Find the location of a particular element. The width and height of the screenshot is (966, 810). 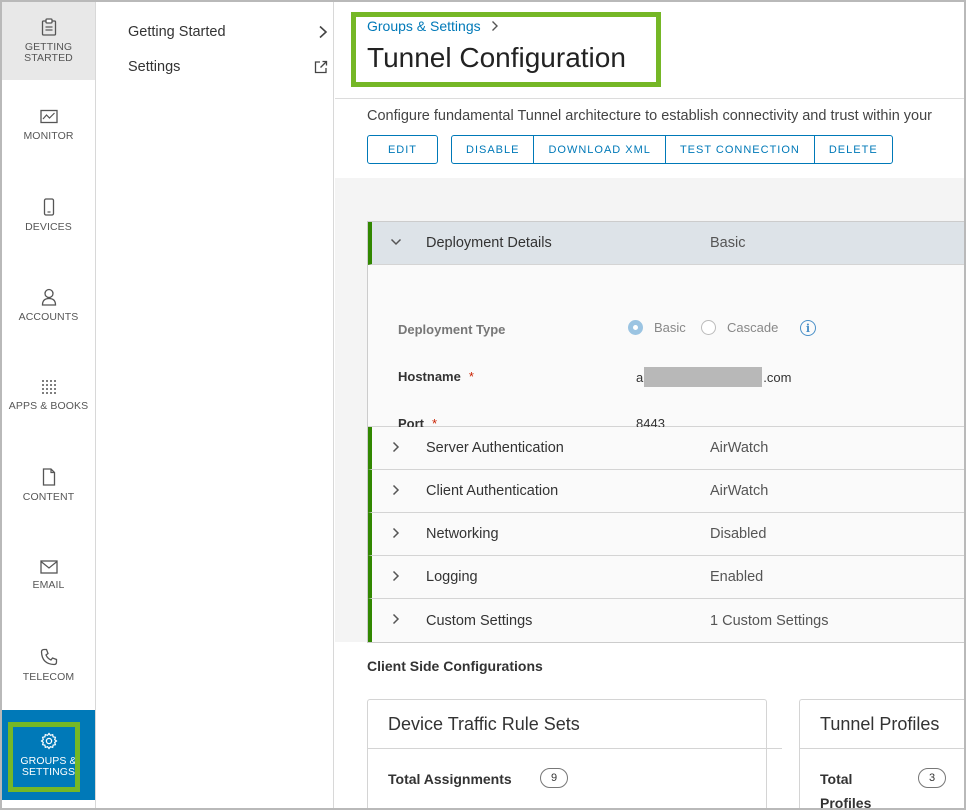

rail-item-apps-books: APPS & BOOKS is located at coordinates (48, 395).